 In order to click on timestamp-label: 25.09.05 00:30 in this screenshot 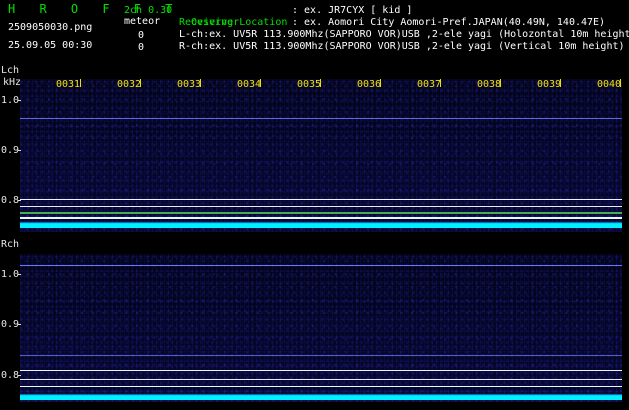, I will do `click(50, 45)`.